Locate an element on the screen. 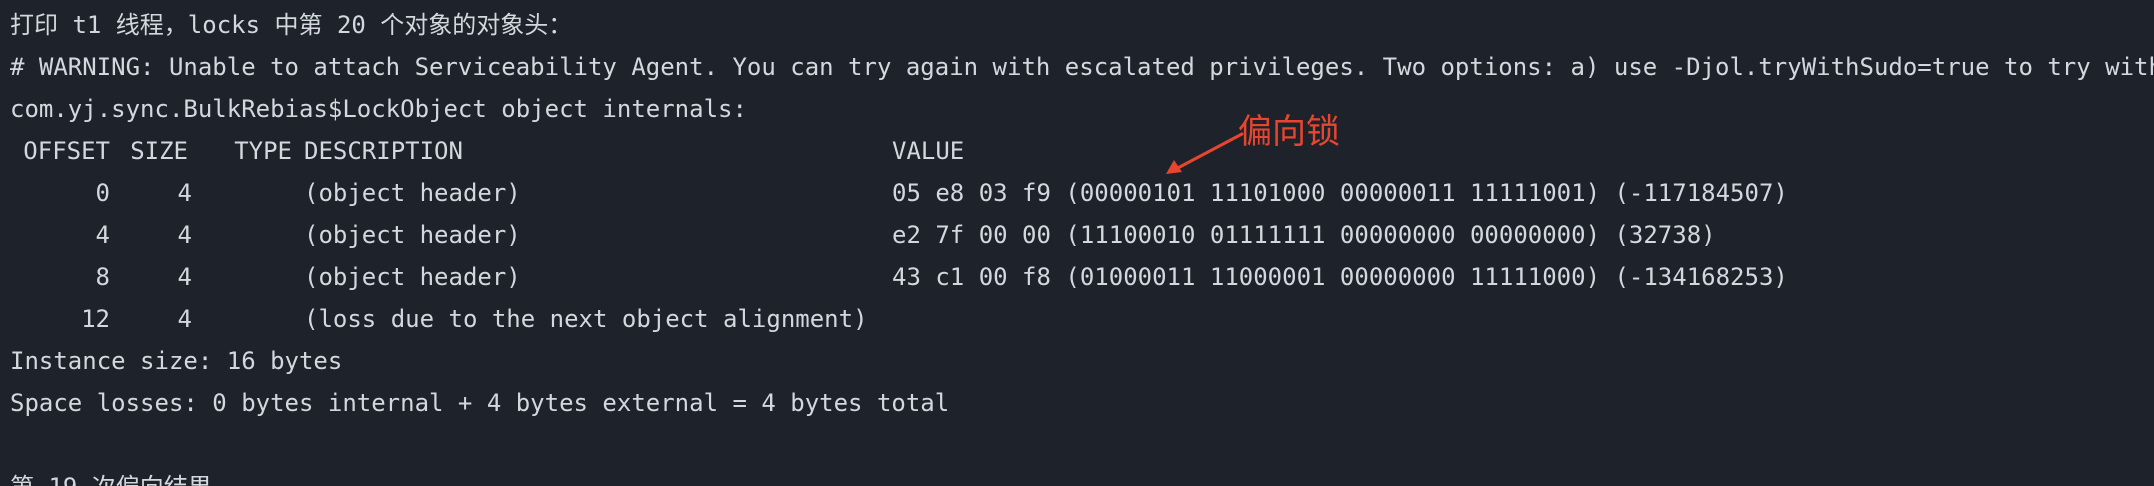 This screenshot has width=2154, height=486. next-heading-line: 第 19 次偏向结果 is located at coordinates (111, 476).